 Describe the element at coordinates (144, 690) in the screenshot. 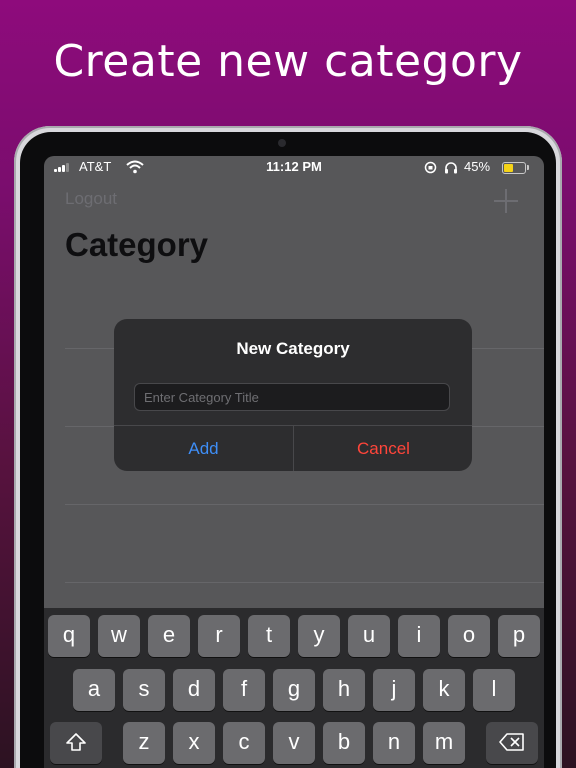

I see `key-s: s` at that location.